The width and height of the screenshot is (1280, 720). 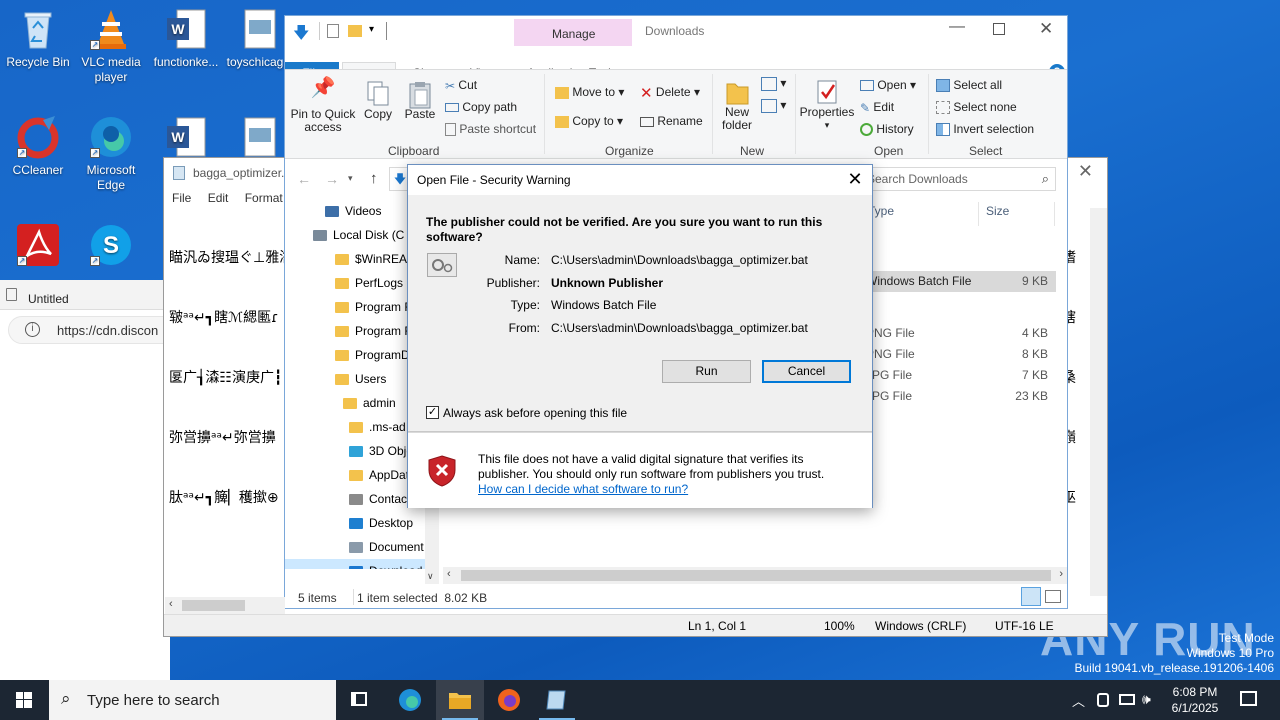 What do you see at coordinates (999, 29) in the screenshot?
I see `maximize-icon` at bounding box center [999, 29].